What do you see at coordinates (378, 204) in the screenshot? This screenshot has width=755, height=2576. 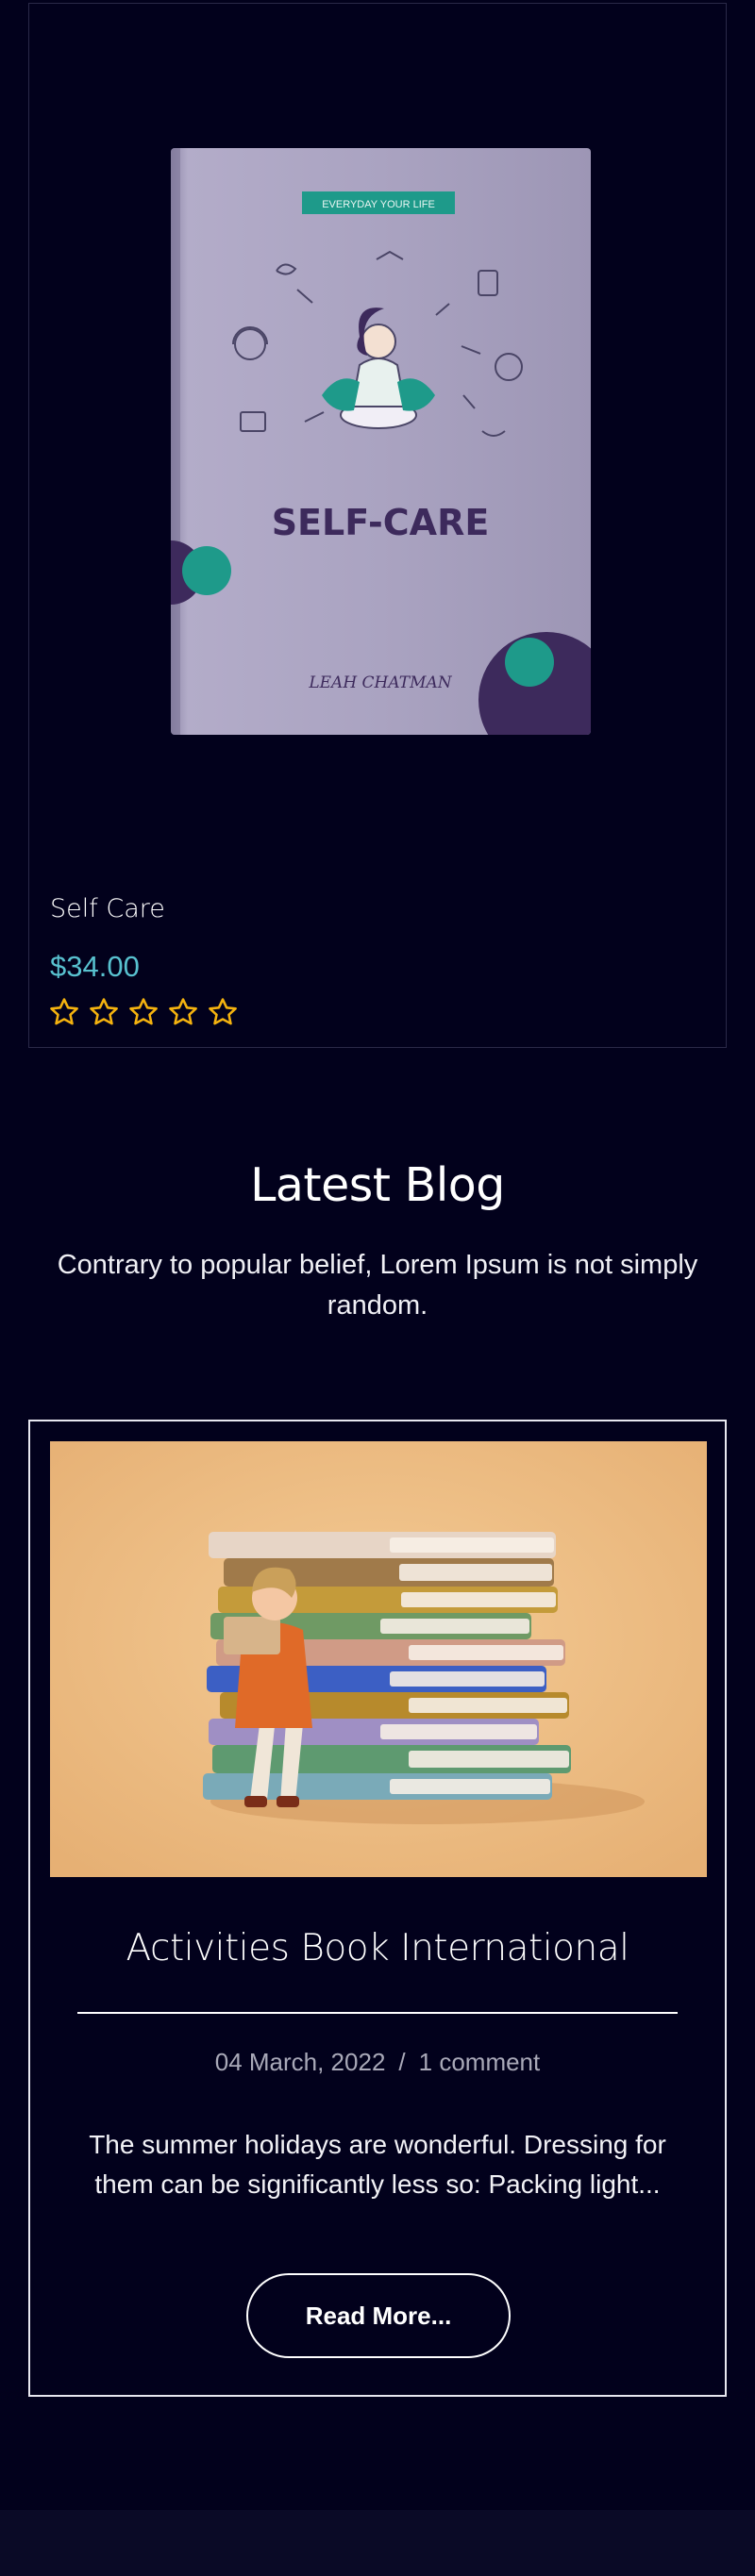 I see `cover-banner-text: EVERYDAY YOUR LIFE` at bounding box center [378, 204].